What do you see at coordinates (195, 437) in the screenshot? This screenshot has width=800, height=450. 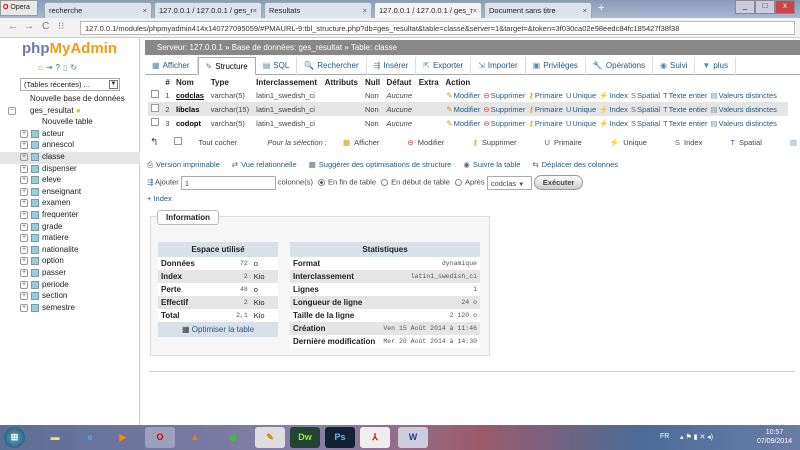 I see `vlc-icon: ▲` at bounding box center [195, 437].